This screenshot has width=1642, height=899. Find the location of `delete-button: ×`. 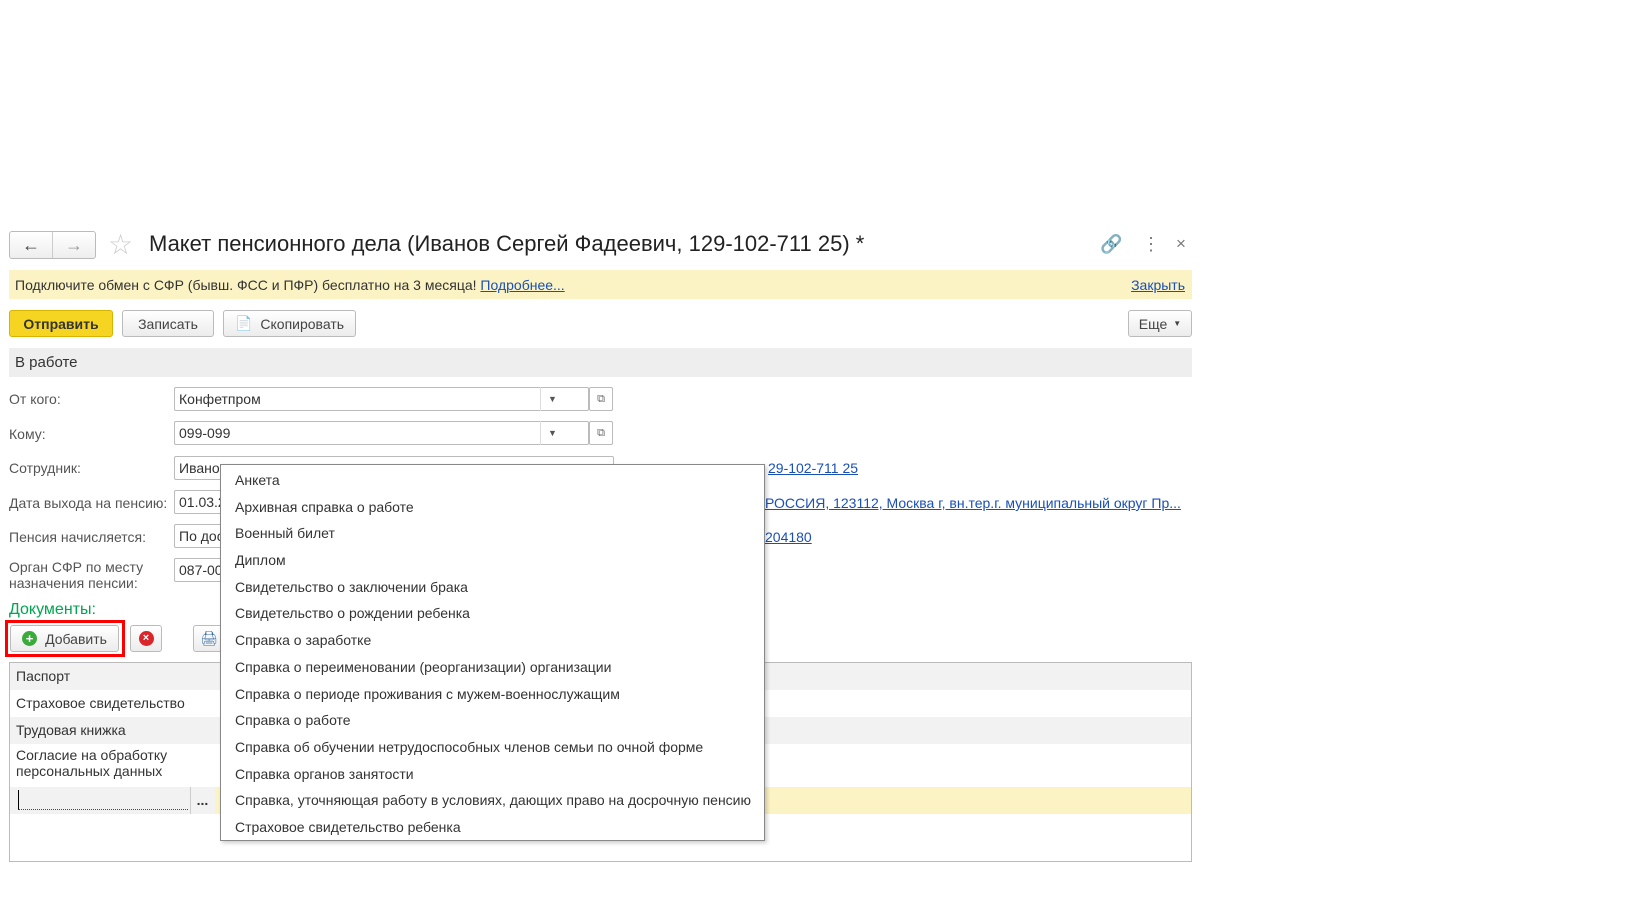

delete-button: × is located at coordinates (146, 638).